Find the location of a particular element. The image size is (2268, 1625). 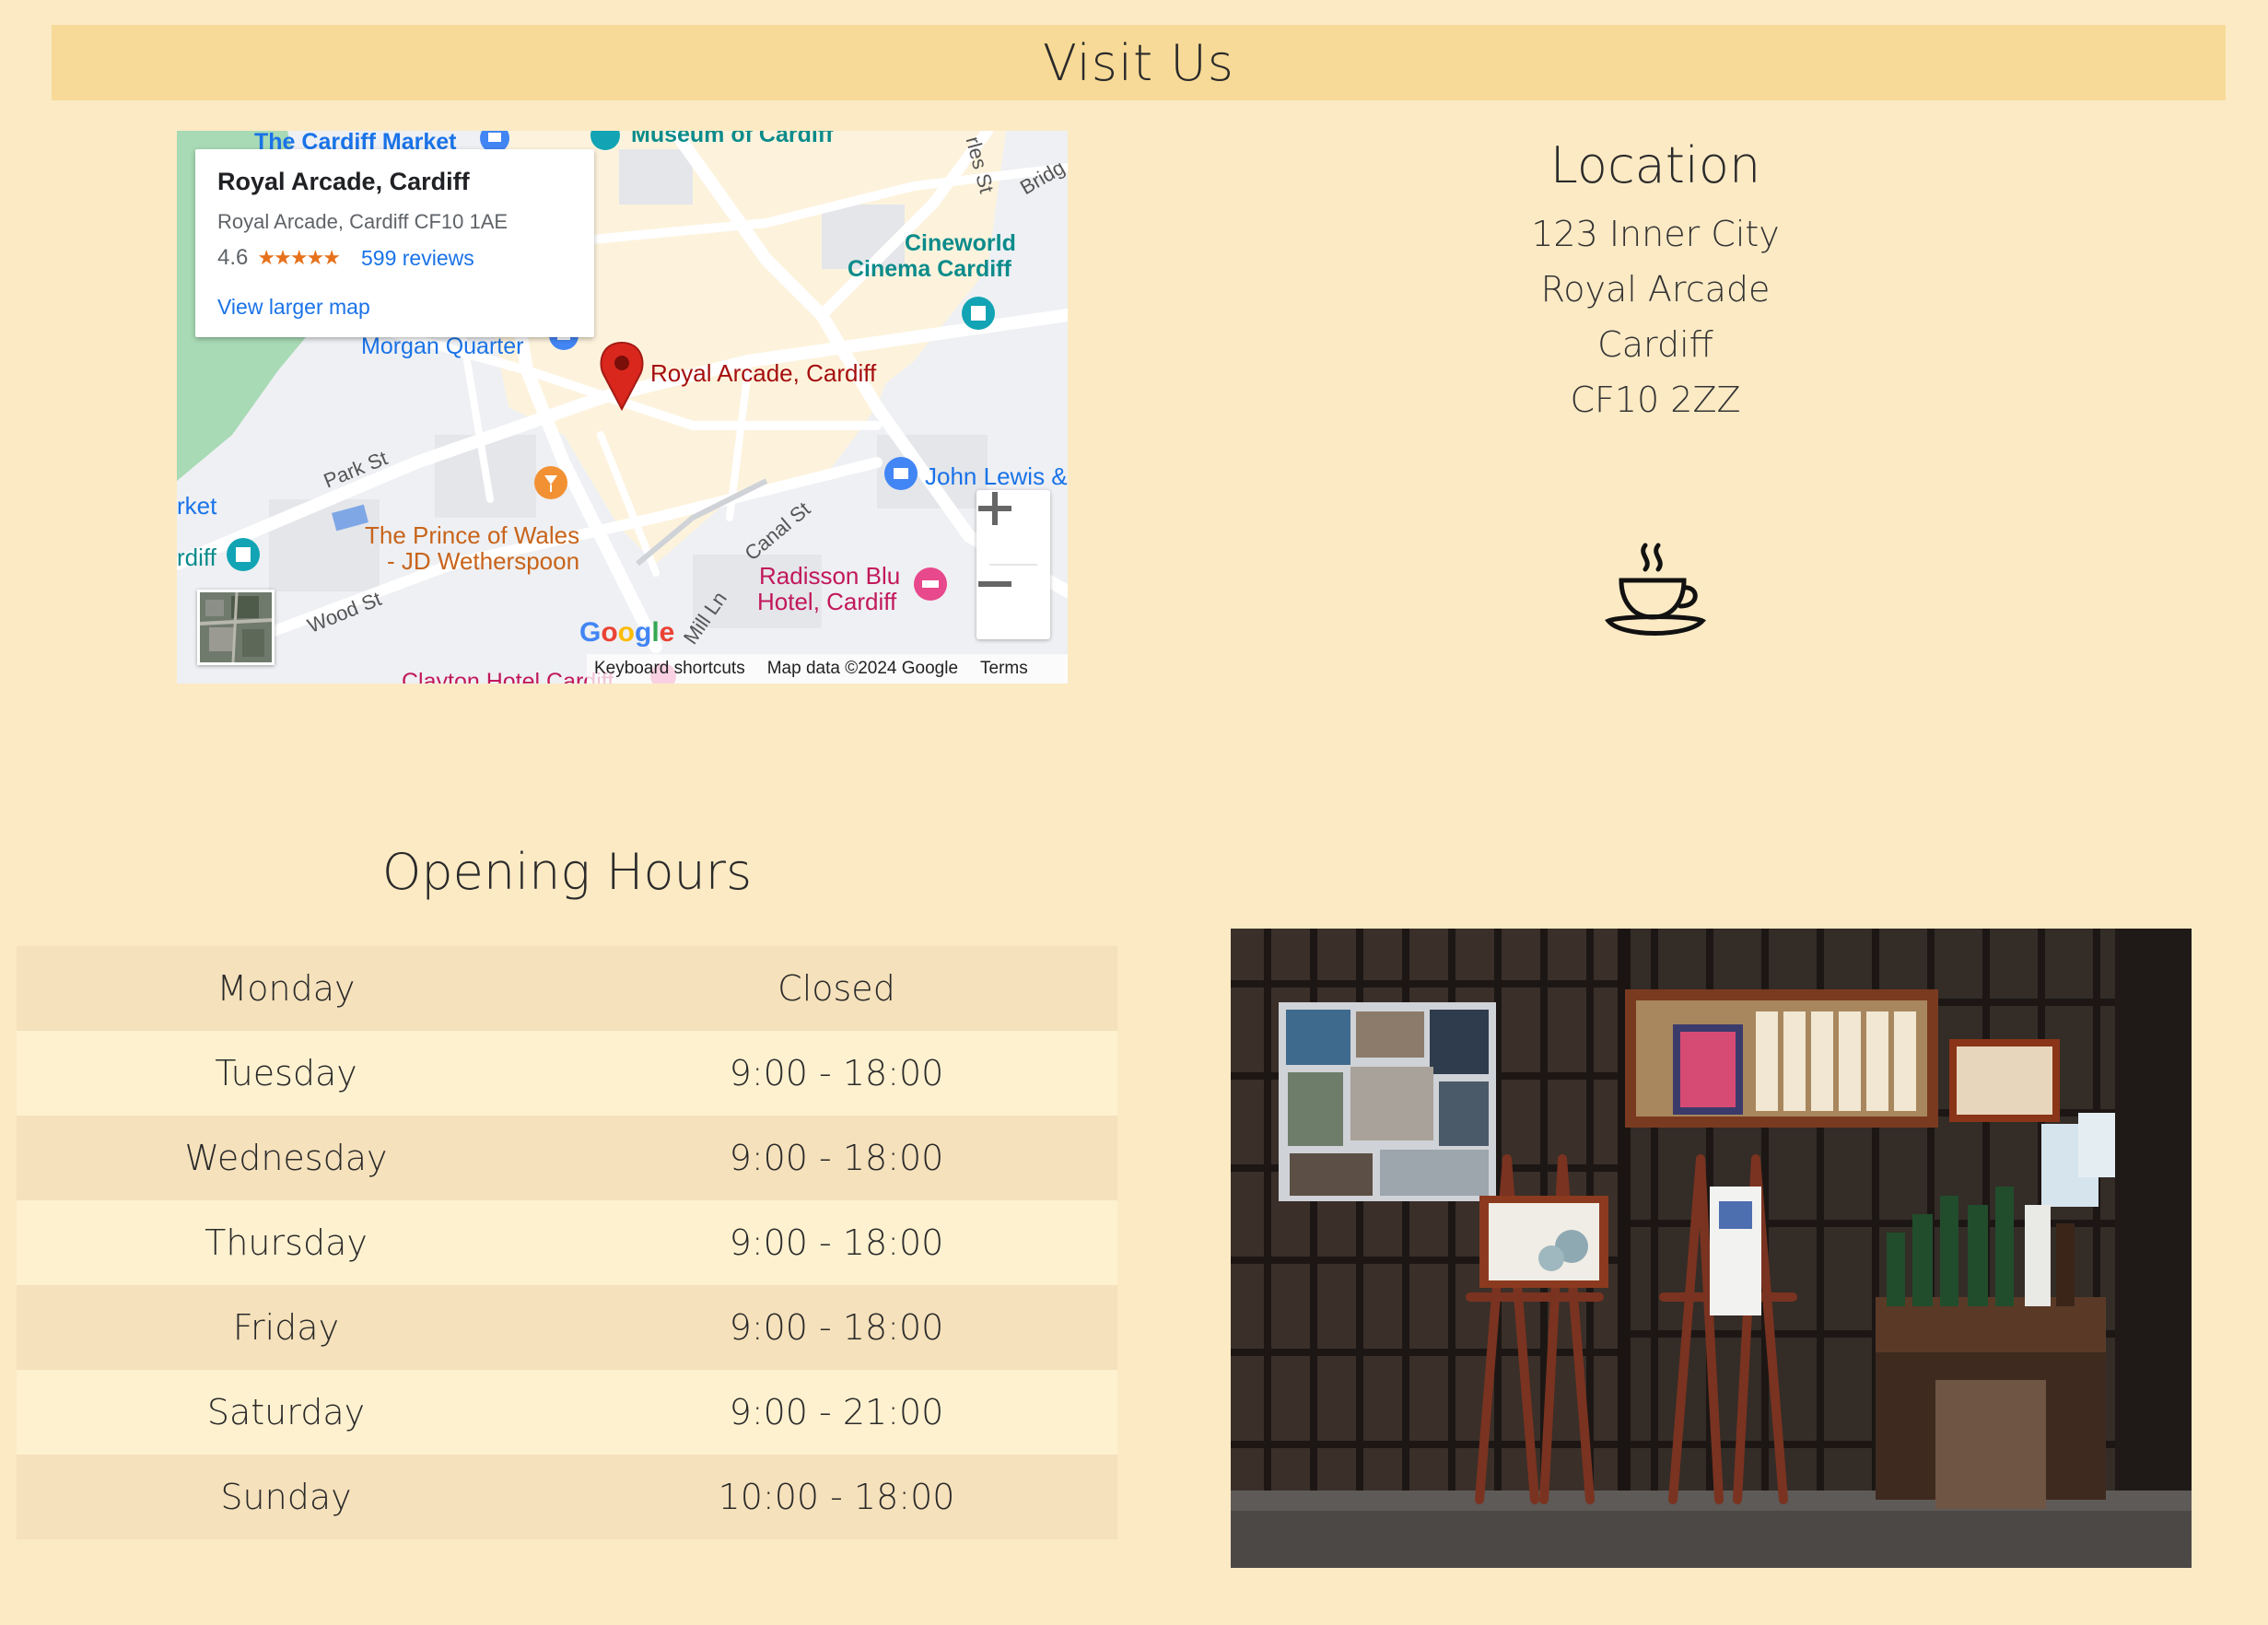

table-row: Sunday 10:00 - 18:00 is located at coordinates (567, 1497).